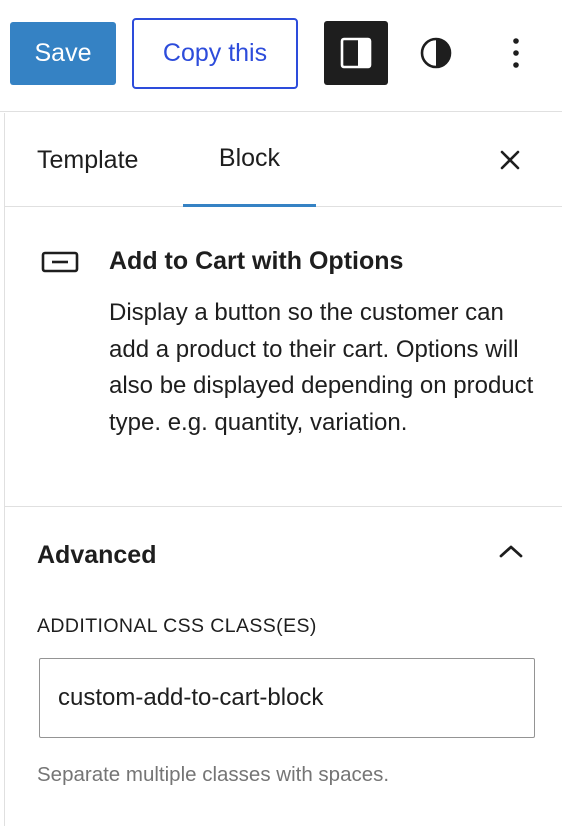  Describe the element at coordinates (97, 555) in the screenshot. I see `advanced-panel-title: Advanced` at that location.